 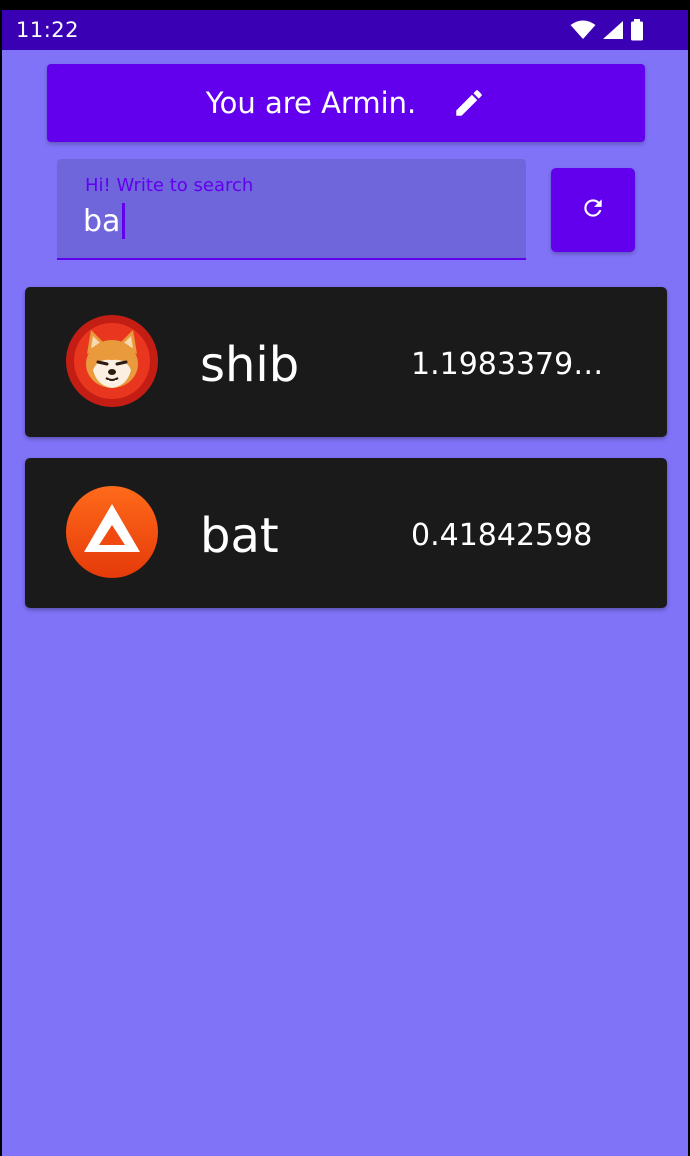 What do you see at coordinates (637, 30) in the screenshot?
I see `battery-icon` at bounding box center [637, 30].